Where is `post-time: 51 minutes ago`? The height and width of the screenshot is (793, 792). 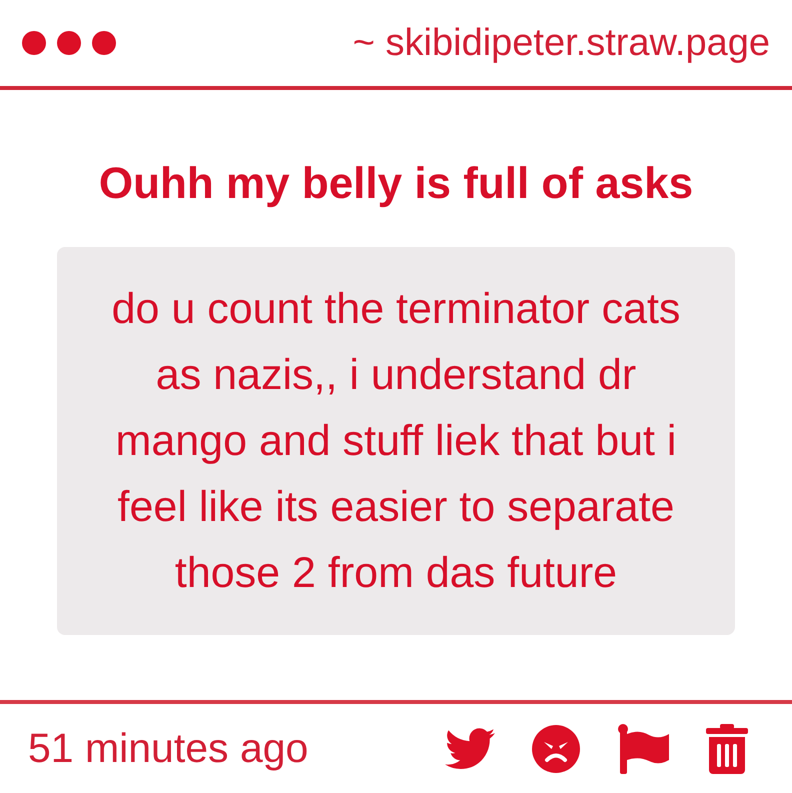
post-time: 51 minutes ago is located at coordinates (168, 748).